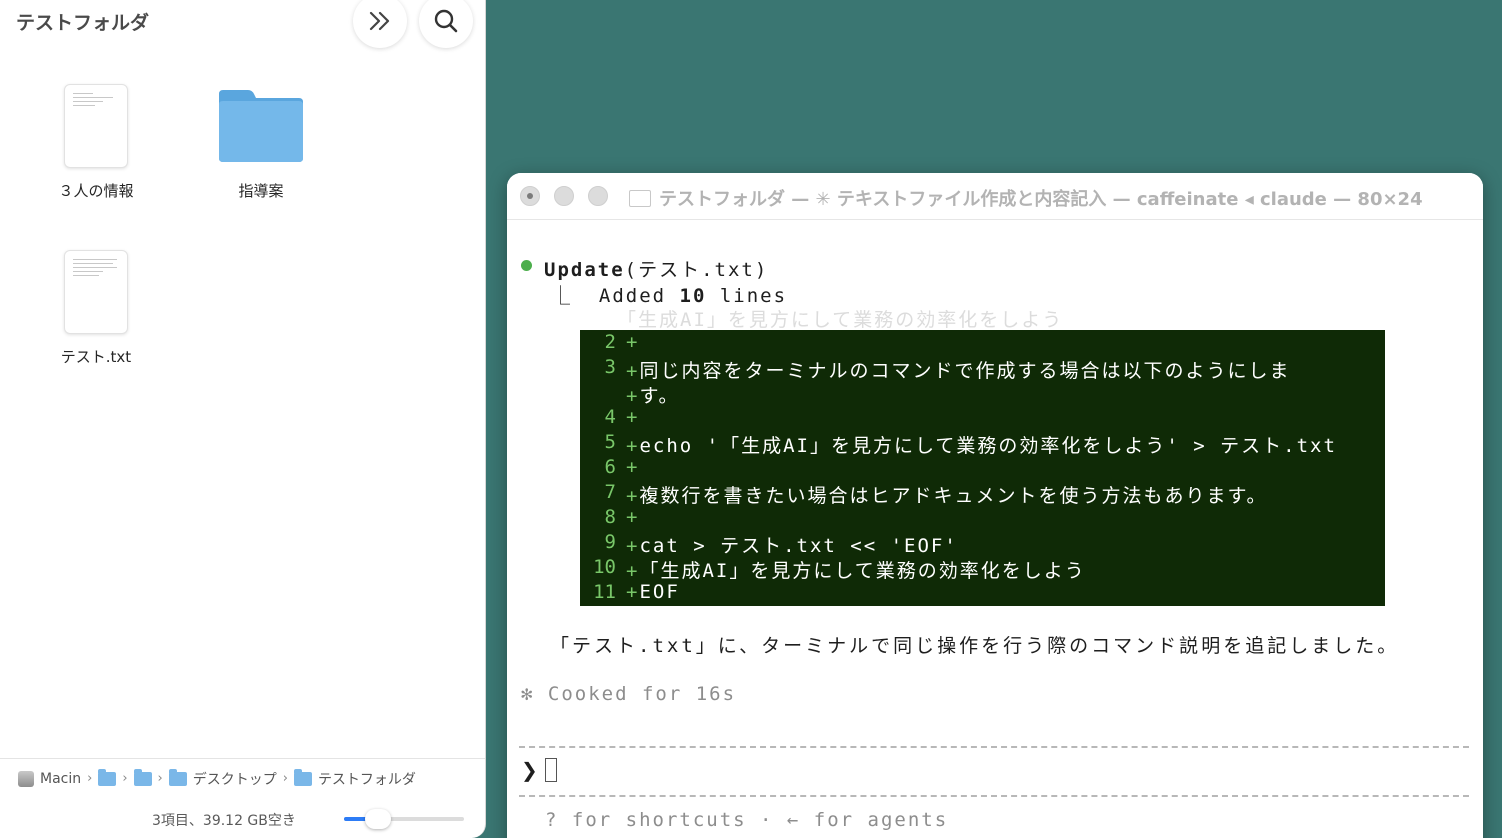 Image resolution: width=1502 pixels, height=838 pixels. I want to click on file-item-label: ３人の情報, so click(96, 191).